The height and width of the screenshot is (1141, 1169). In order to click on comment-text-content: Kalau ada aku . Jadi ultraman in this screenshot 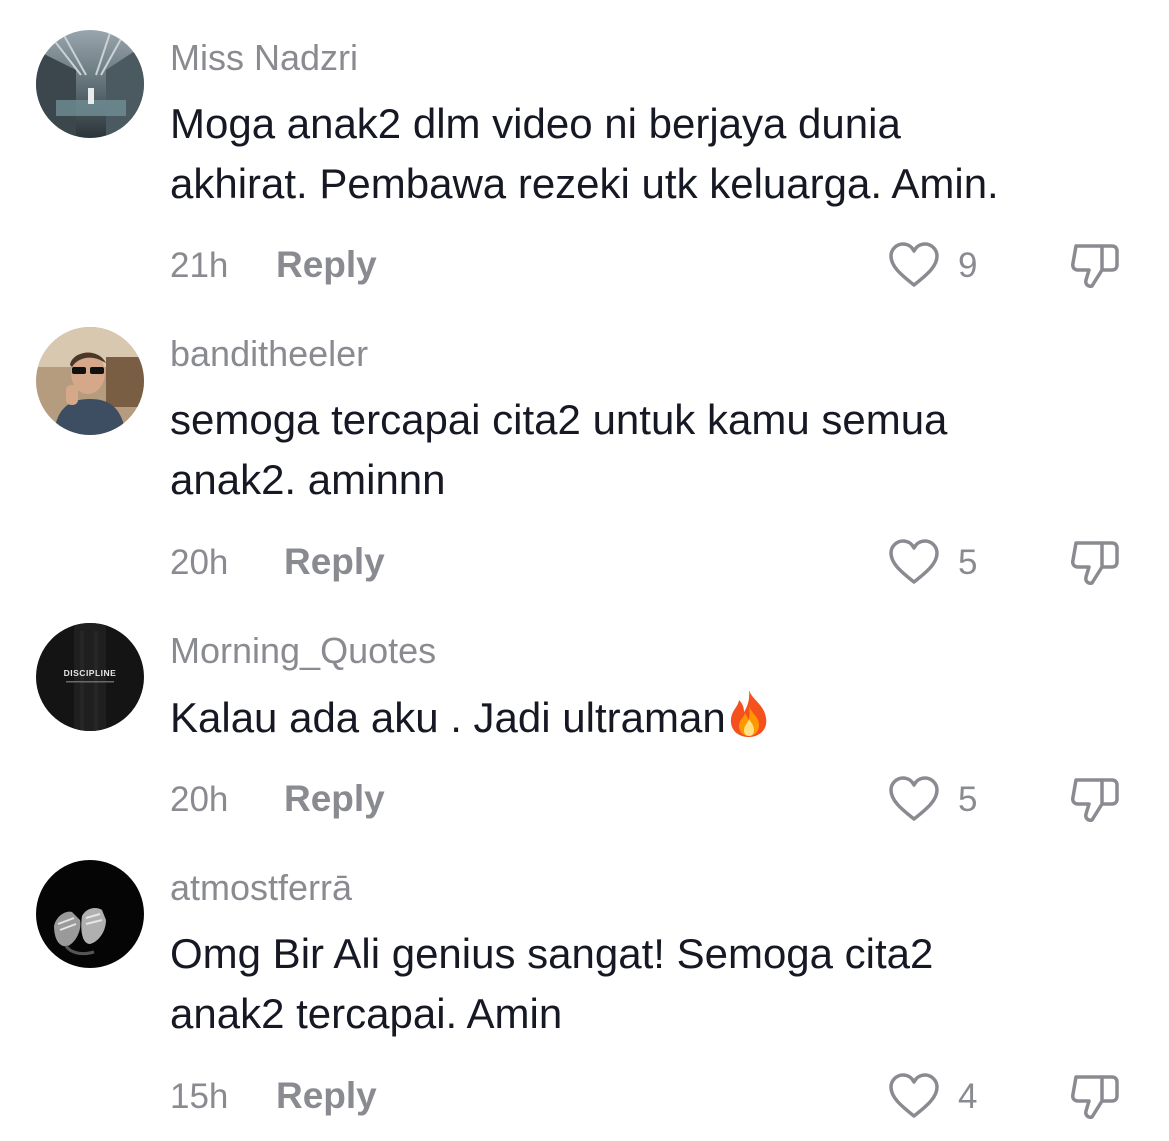, I will do `click(448, 717)`.